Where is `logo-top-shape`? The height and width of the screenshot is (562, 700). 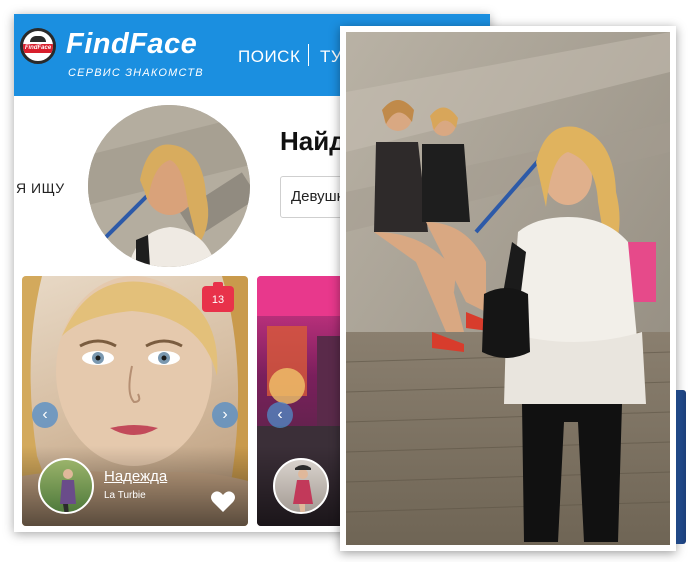
logo-top-shape is located at coordinates (38, 39).